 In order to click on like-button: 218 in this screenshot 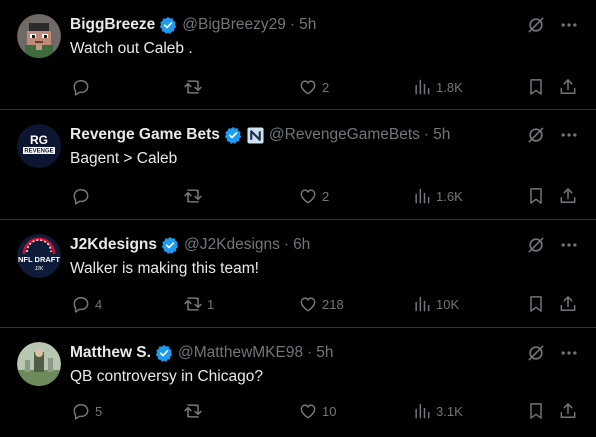, I will do `click(321, 304)`.